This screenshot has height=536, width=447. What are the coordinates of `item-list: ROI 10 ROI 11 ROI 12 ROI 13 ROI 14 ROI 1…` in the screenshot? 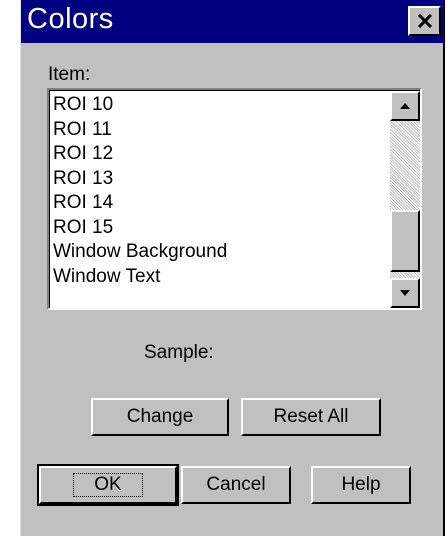 It's located at (140, 191).